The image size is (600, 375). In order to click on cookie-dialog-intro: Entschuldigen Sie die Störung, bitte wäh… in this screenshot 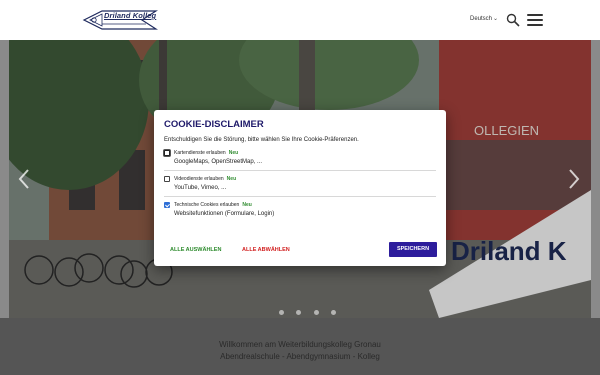, I will do `click(261, 140)`.